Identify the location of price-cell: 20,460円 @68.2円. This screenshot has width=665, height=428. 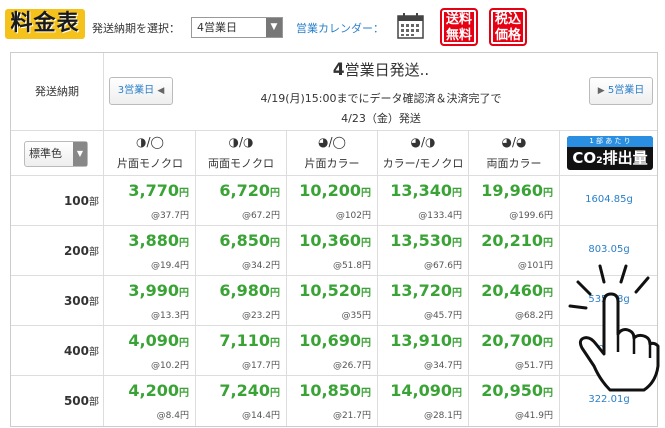
(514, 301).